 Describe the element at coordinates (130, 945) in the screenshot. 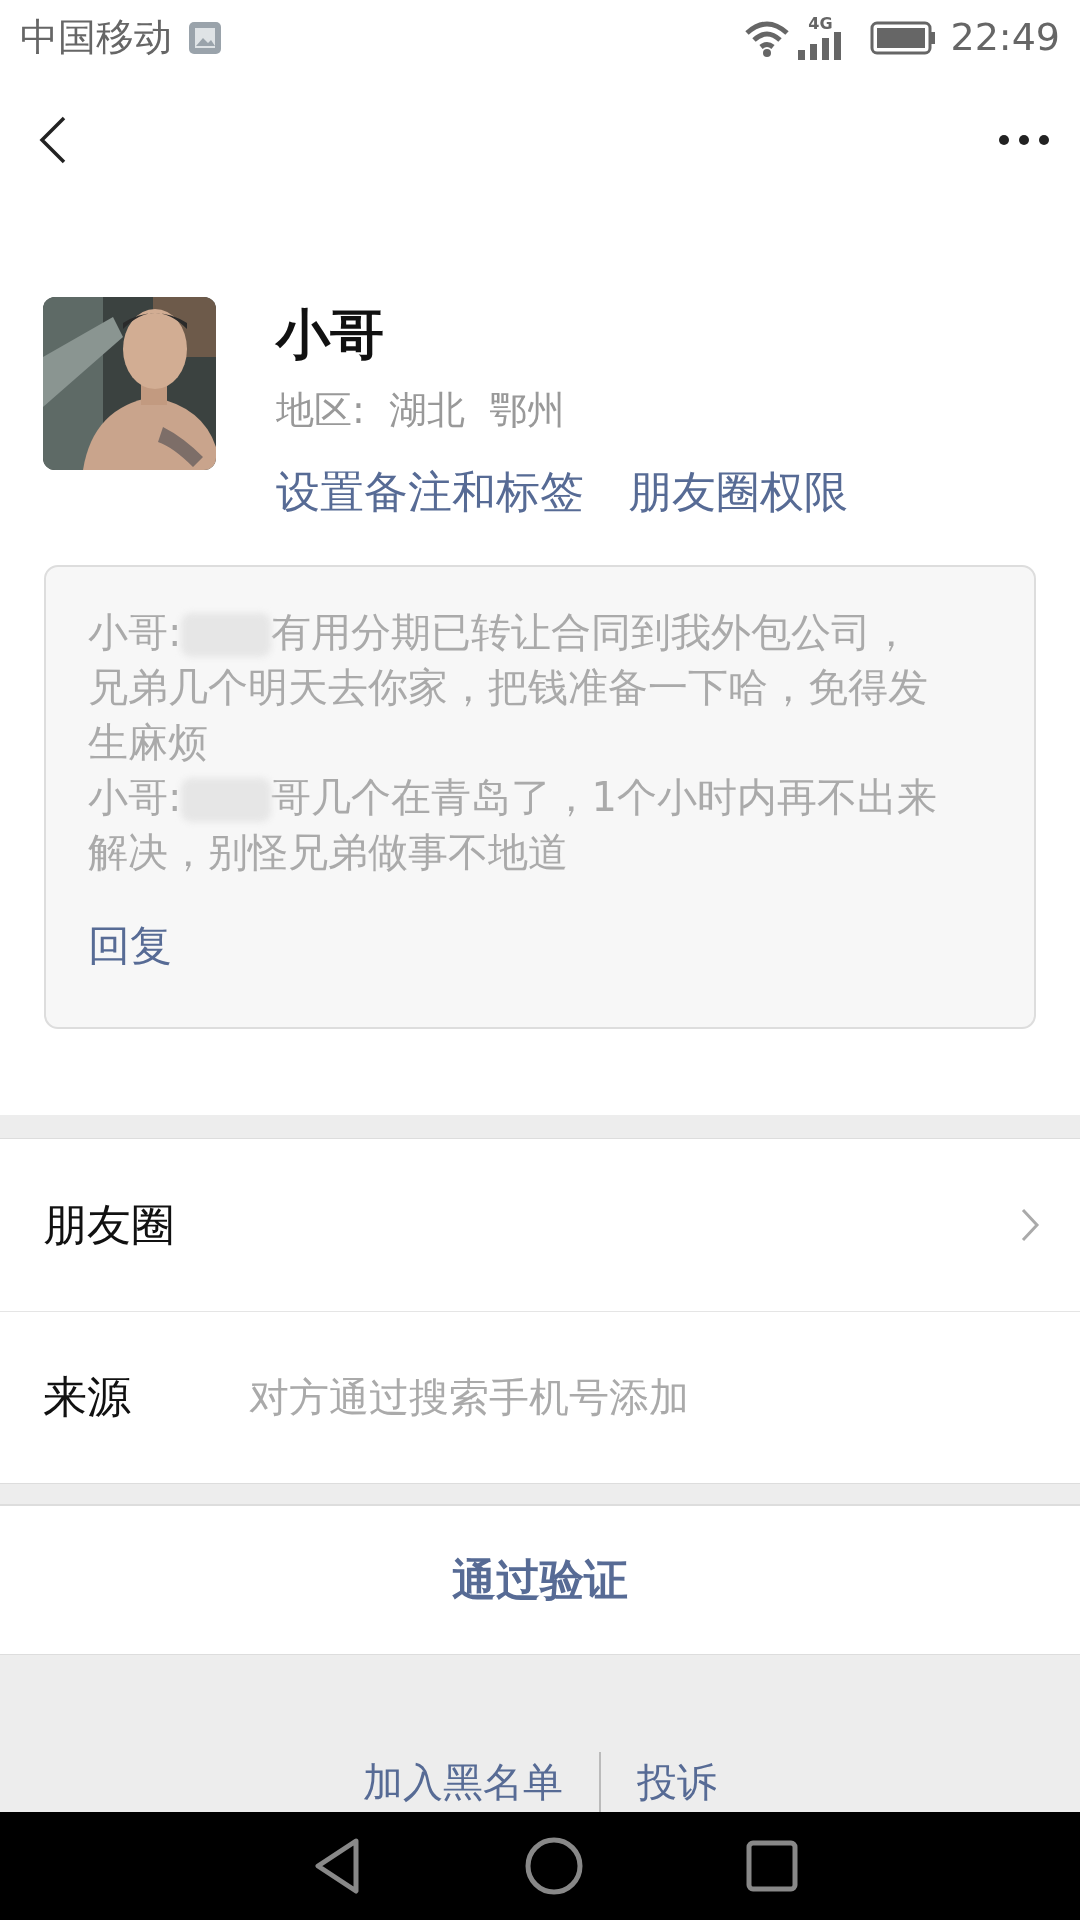

I see `reply-link: 回复` at that location.